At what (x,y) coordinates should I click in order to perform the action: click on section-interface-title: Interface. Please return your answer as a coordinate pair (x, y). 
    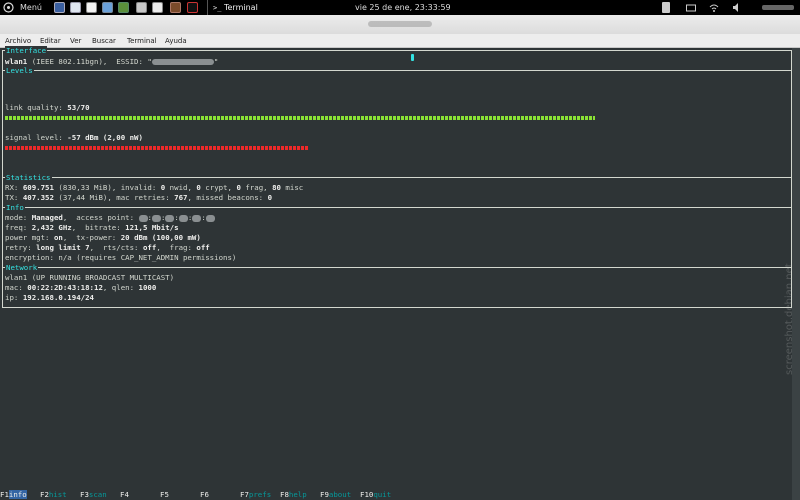
    Looking at the image, I should click on (26, 51).